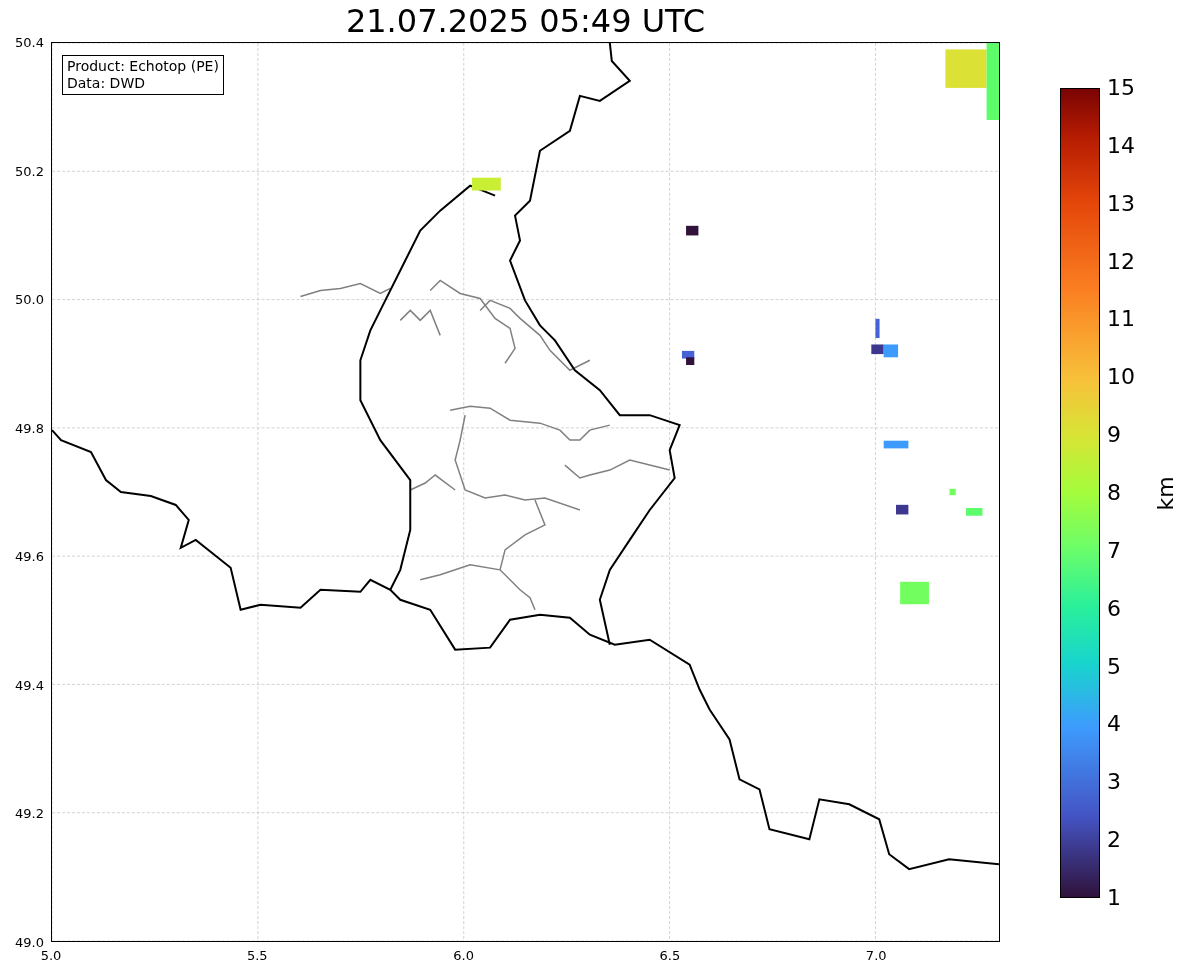  I want to click on y-tick-label: 50.2, so click(29, 171).